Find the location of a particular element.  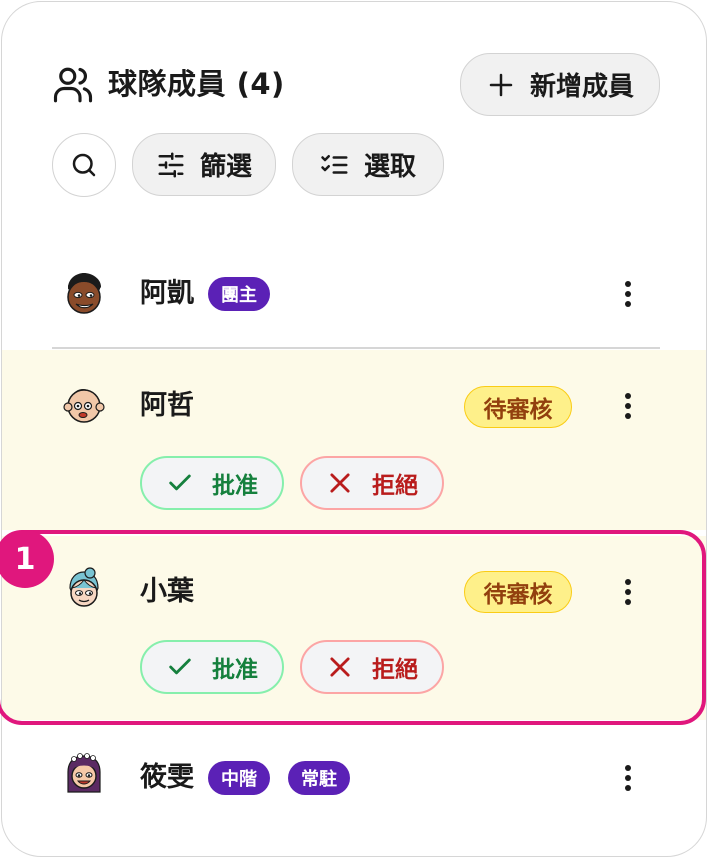

divider is located at coordinates (356, 348).